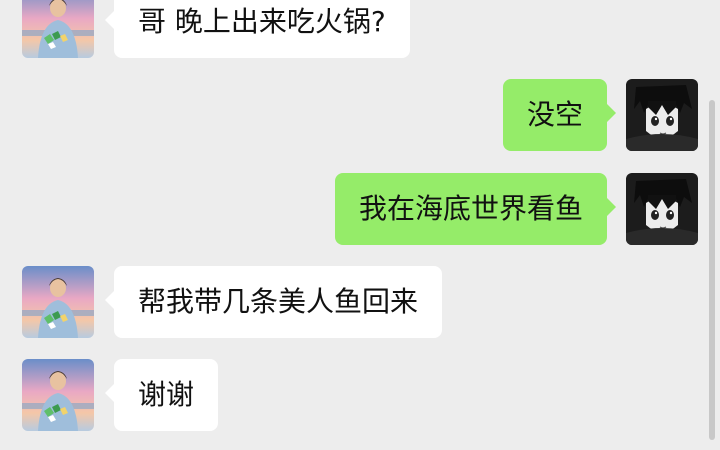  I want to click on message-bubble-outgoing: 我在海底世界看鱼, so click(475, 209).